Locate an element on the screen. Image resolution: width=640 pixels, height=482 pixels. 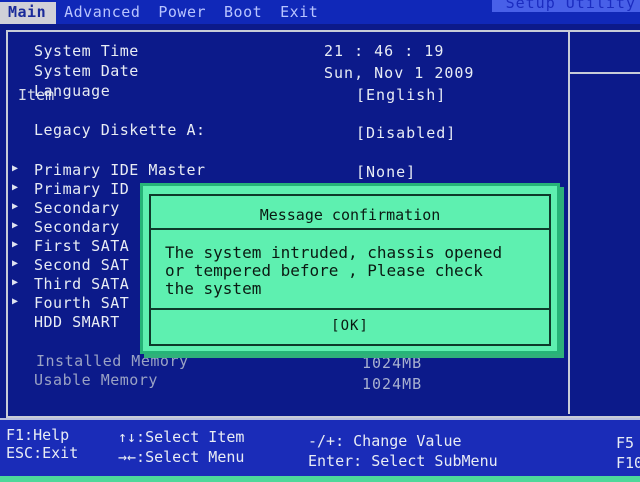
legacy-diskette-label: Legacy Diskette A: is located at coordinates (120, 130).